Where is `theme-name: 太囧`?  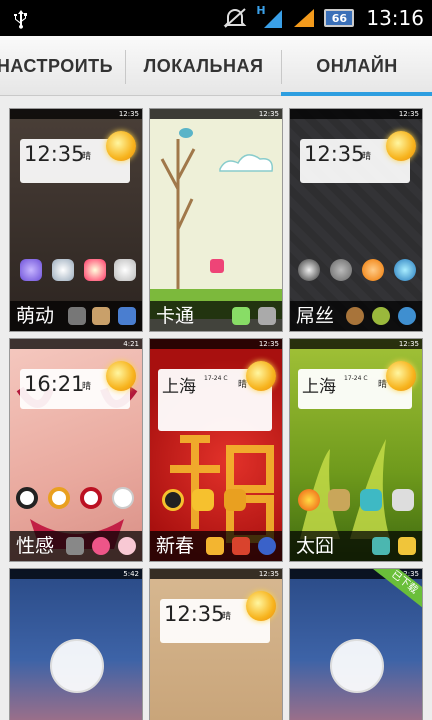 theme-name: 太囧 is located at coordinates (315, 546).